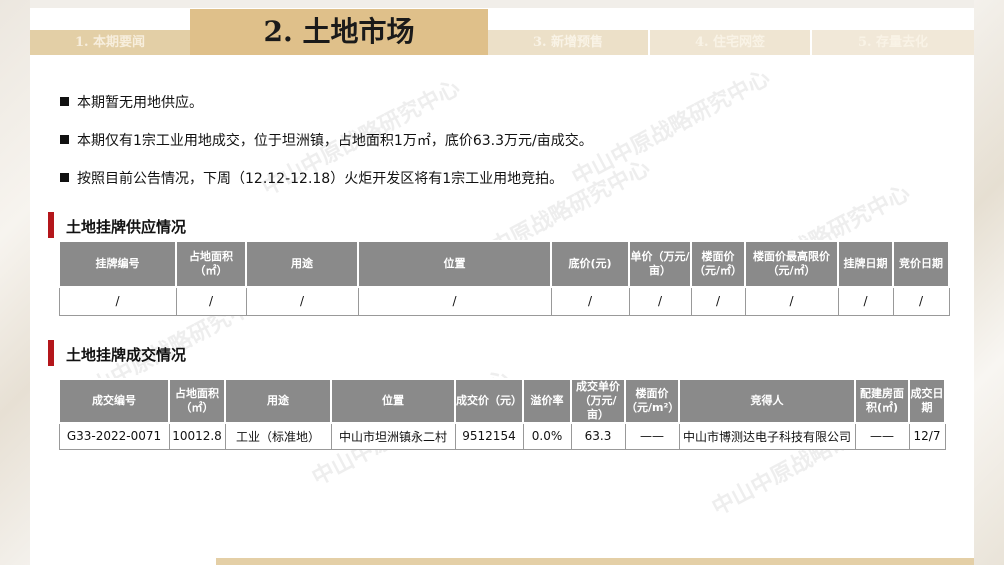 The width and height of the screenshot is (1004, 565). What do you see at coordinates (660, 264) in the screenshot?
I see `col-header: 单价（万元/亩）` at bounding box center [660, 264].